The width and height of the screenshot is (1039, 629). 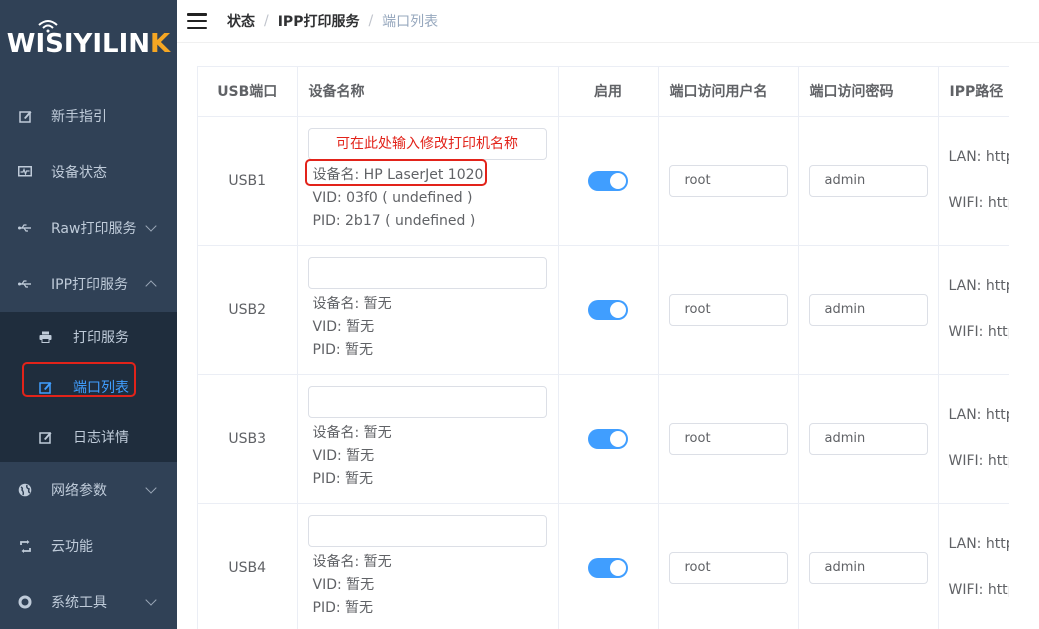 I want to click on highlight-box, so click(x=396, y=172).